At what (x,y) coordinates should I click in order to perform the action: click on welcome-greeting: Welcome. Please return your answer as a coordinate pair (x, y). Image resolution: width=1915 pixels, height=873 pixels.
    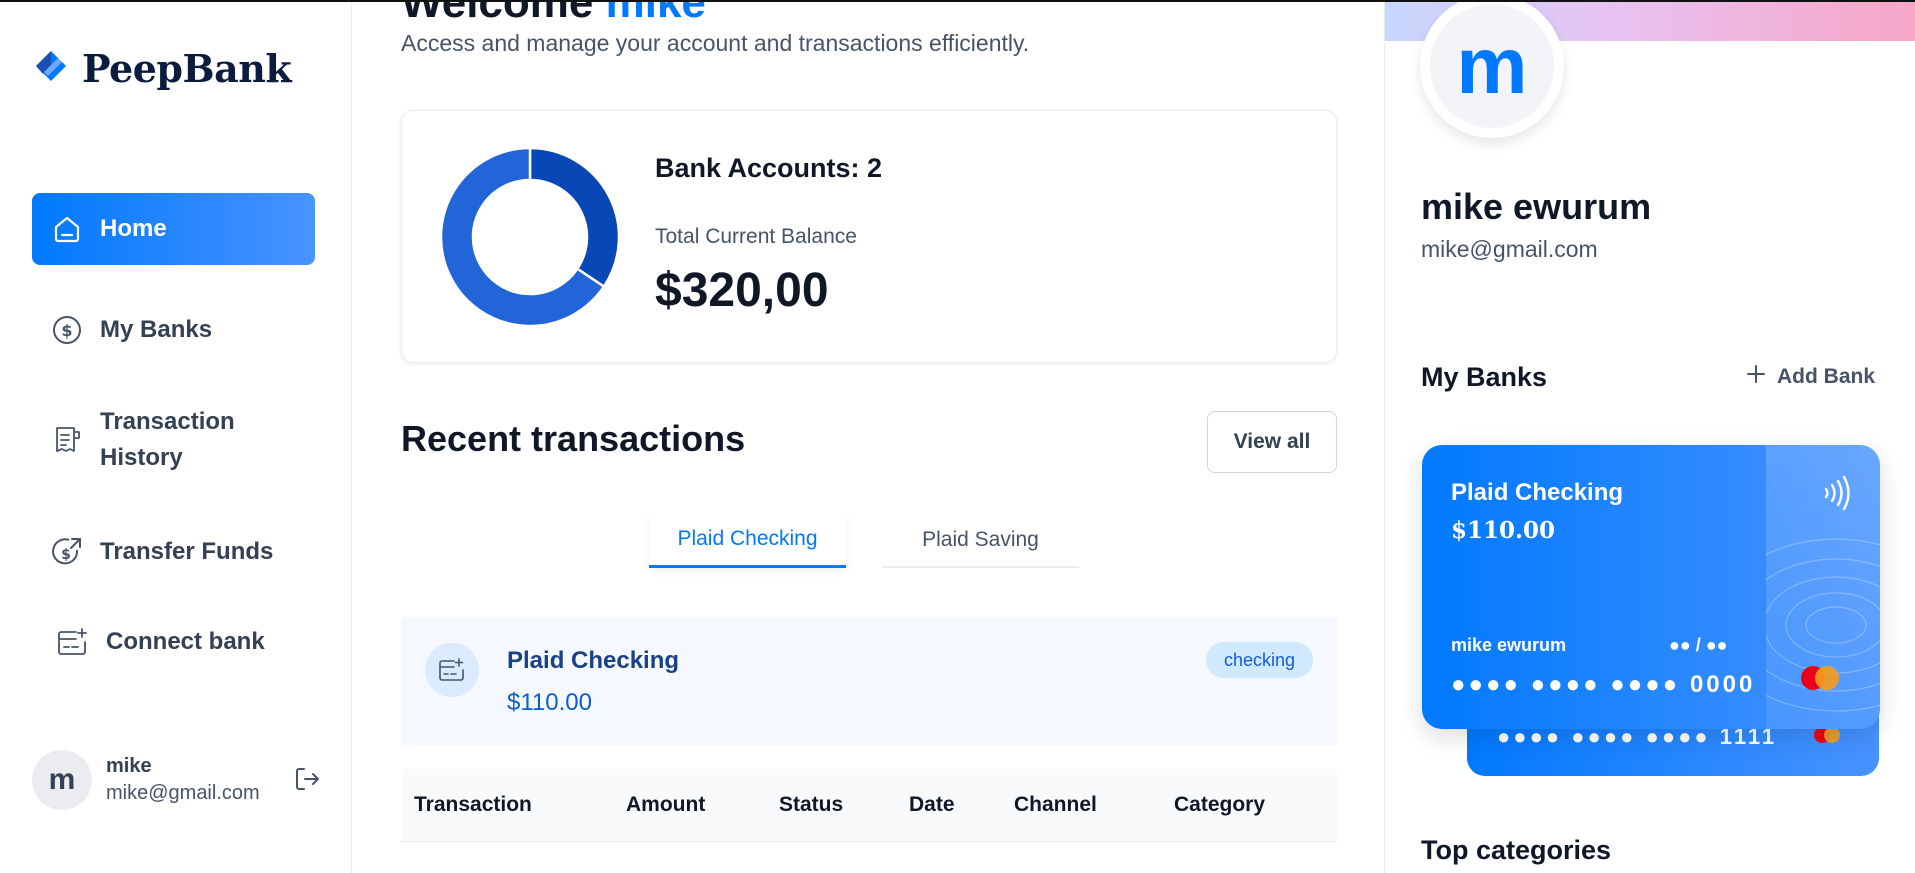
    Looking at the image, I should click on (497, 13).